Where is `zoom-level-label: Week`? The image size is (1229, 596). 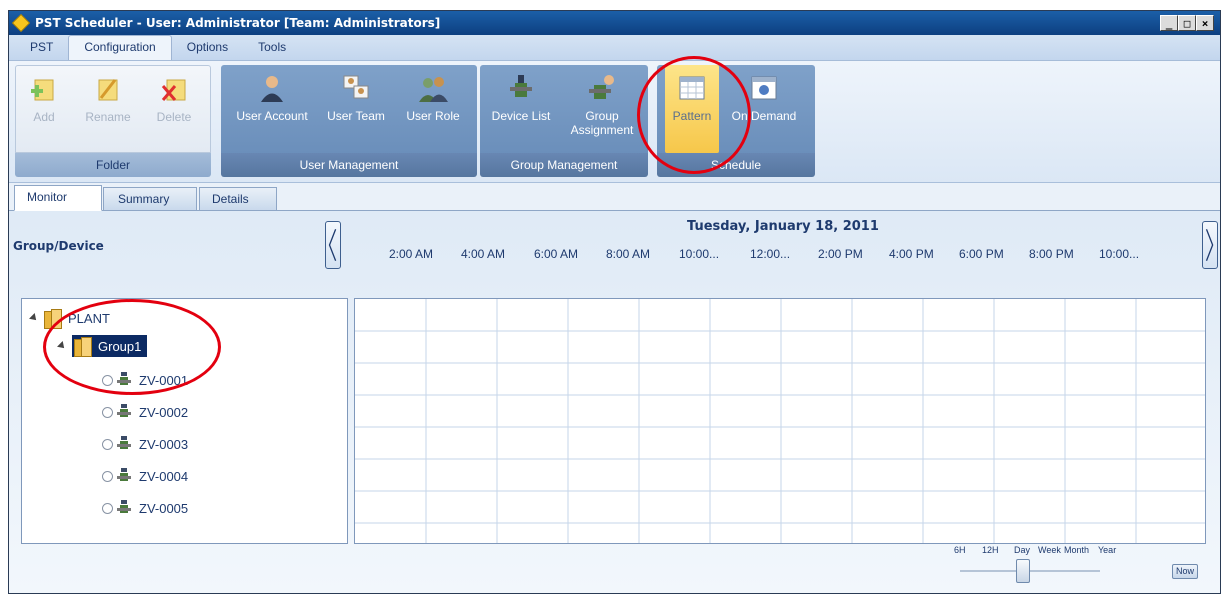 zoom-level-label: Week is located at coordinates (1049, 550).